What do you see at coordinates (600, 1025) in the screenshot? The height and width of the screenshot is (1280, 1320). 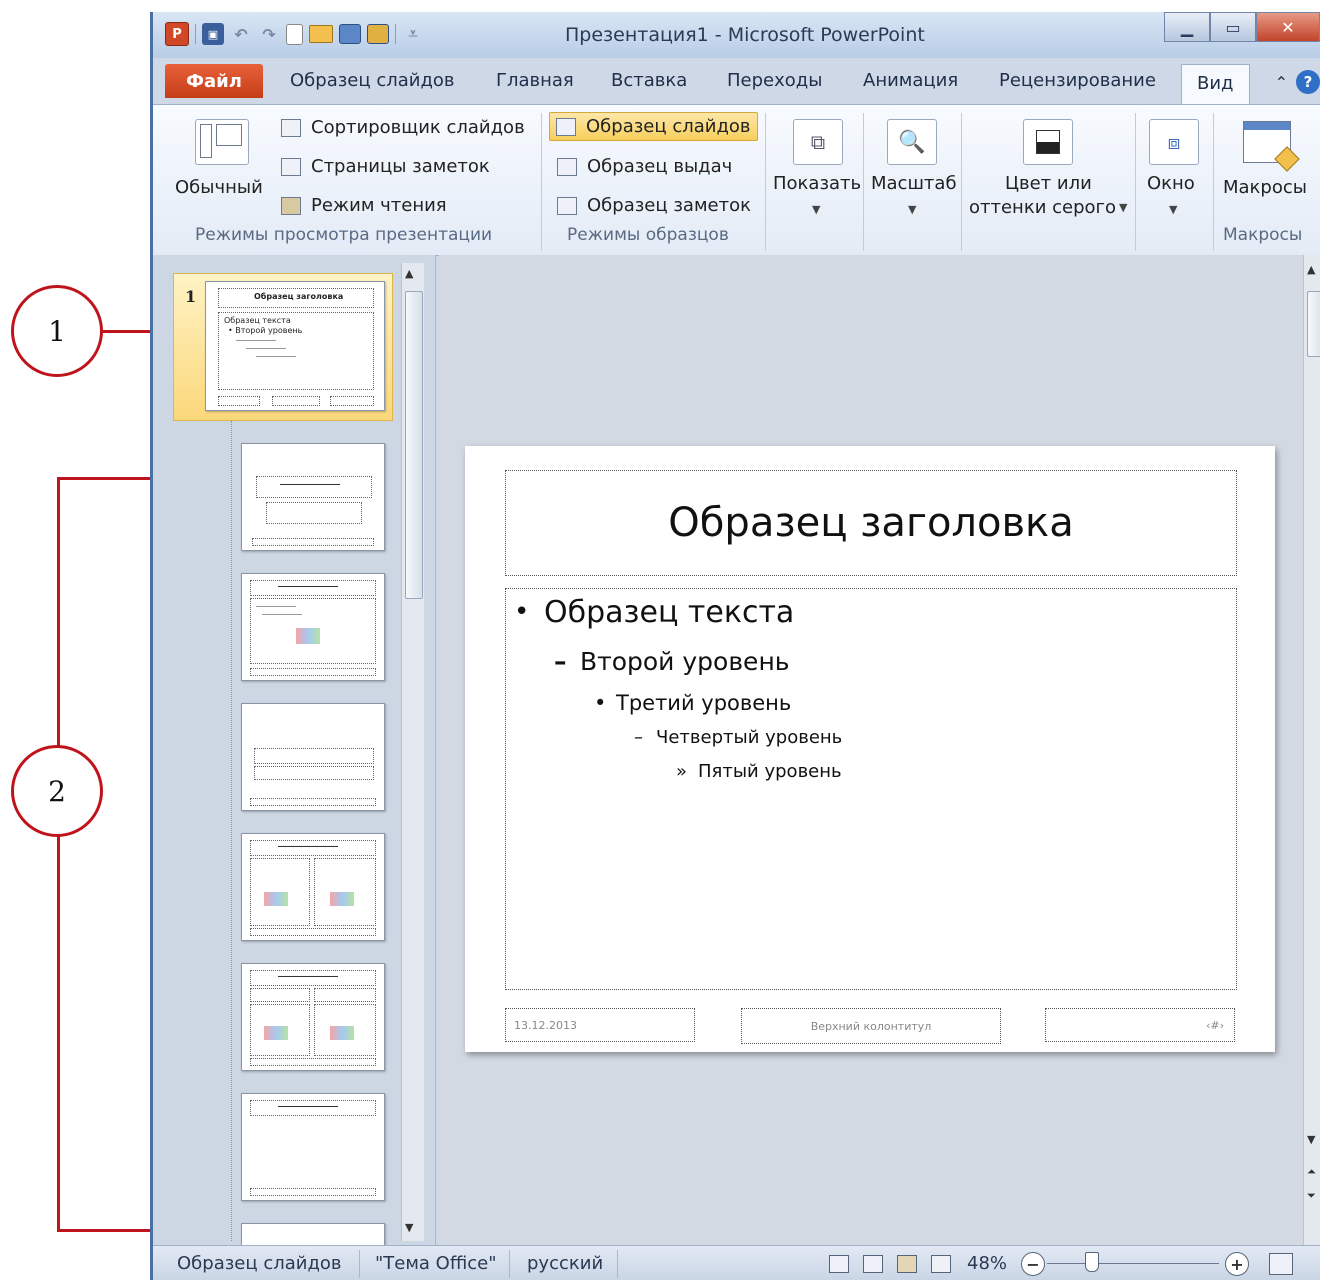 I see `date-placeholder: 13.12.2013` at bounding box center [600, 1025].